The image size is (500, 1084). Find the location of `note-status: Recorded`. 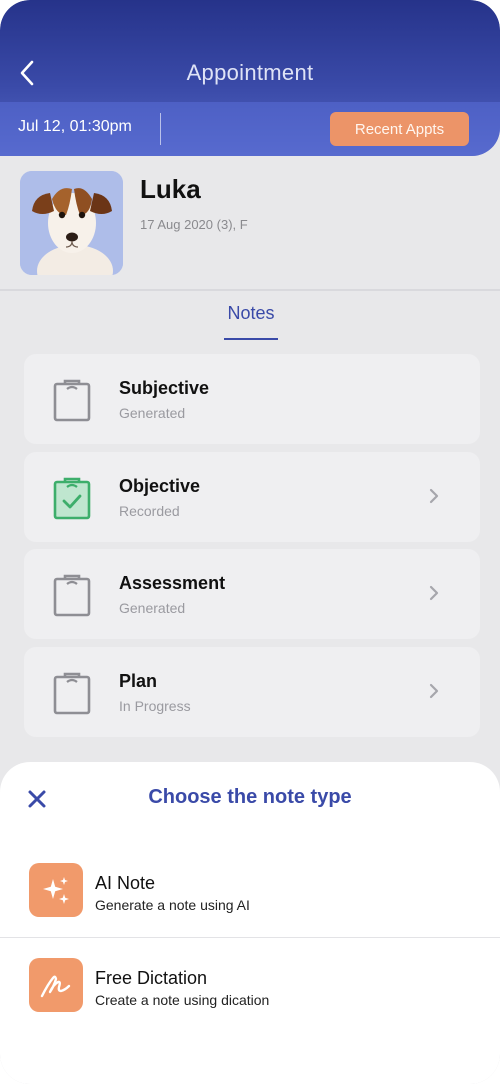

note-status: Recorded is located at coordinates (149, 511).